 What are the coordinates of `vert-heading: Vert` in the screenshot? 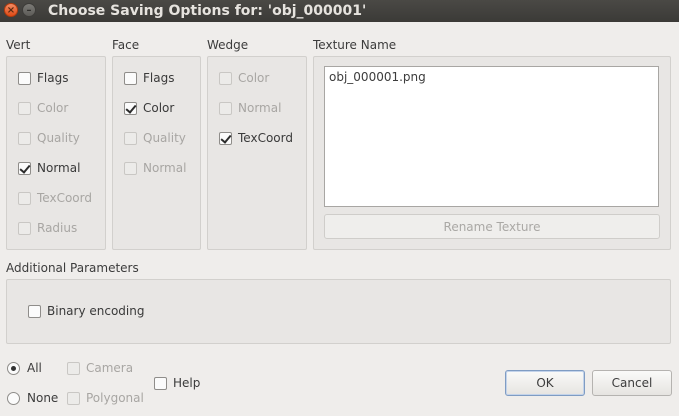 It's located at (18, 45).